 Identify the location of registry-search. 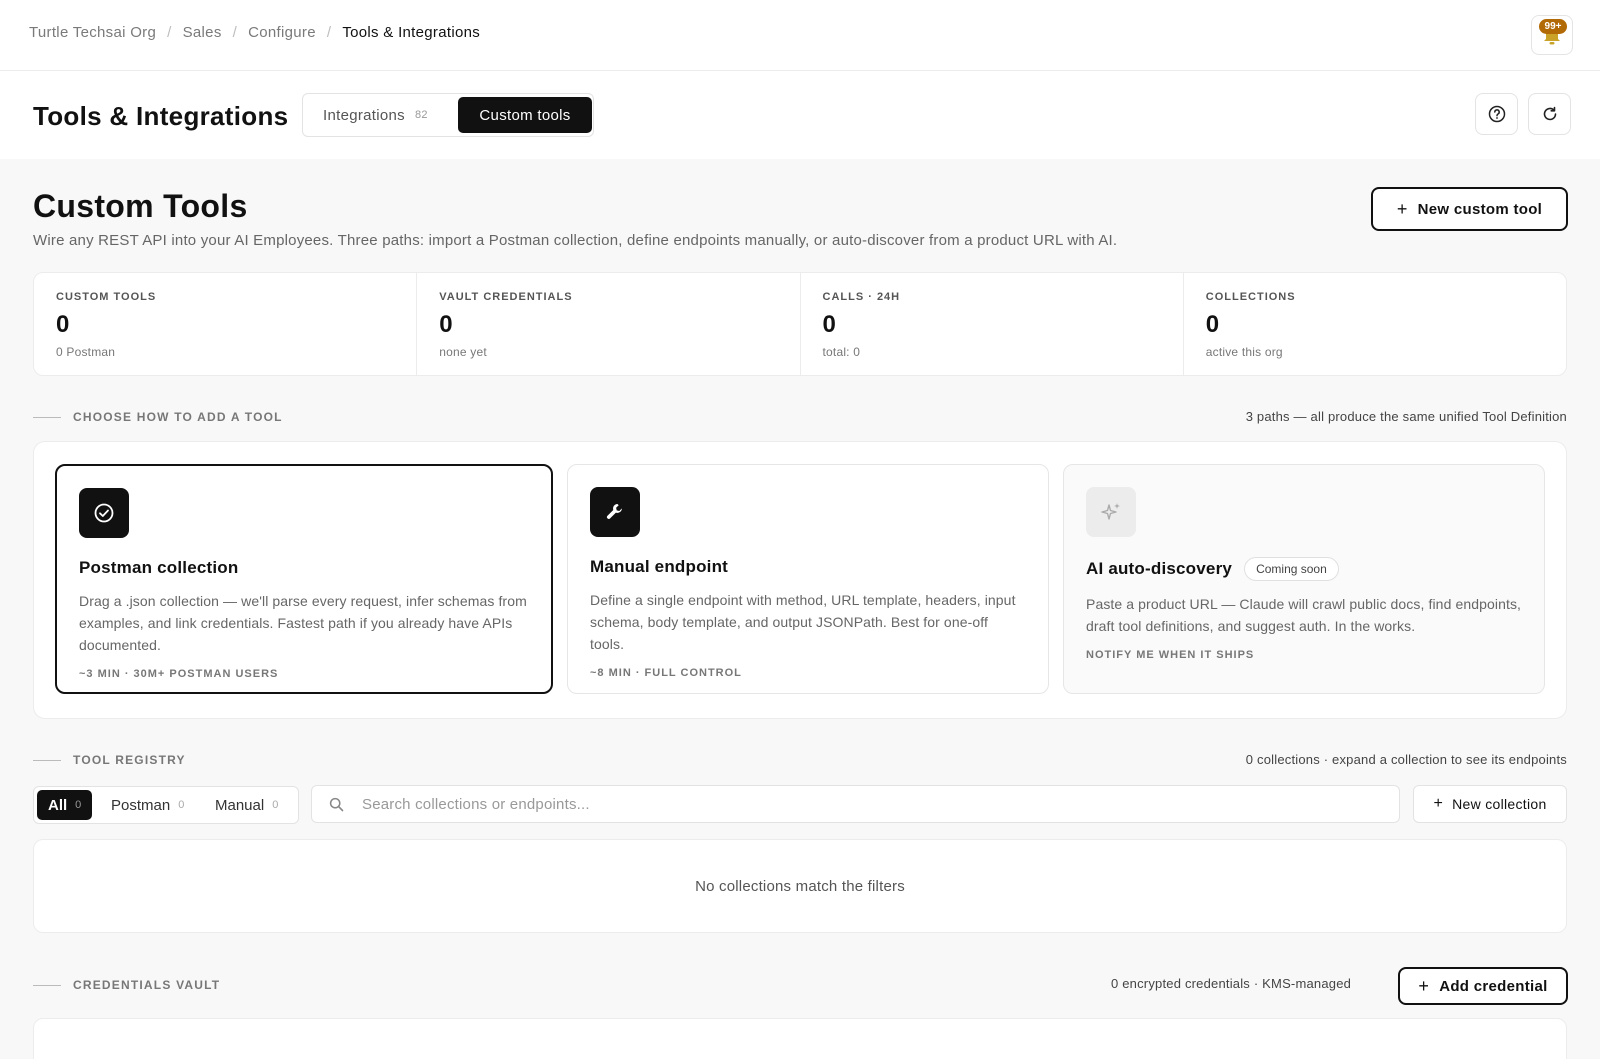
(855, 804).